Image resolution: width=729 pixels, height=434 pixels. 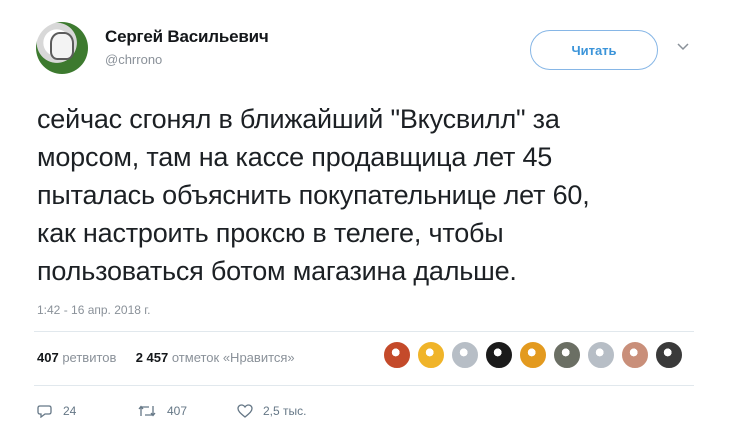 What do you see at coordinates (133, 59) in the screenshot?
I see `author-handle: @chrrono` at bounding box center [133, 59].